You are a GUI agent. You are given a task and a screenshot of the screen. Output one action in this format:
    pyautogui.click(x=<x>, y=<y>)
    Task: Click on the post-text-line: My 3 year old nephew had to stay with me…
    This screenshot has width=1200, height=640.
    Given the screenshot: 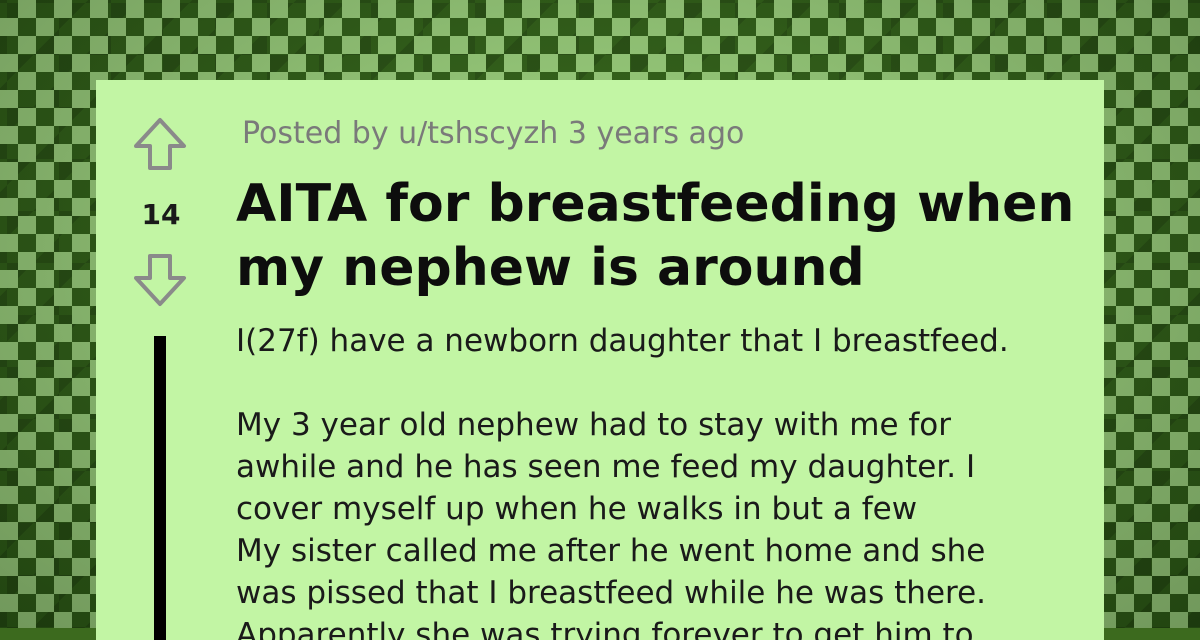 What is the action you would take?
    pyautogui.click(x=593, y=425)
    